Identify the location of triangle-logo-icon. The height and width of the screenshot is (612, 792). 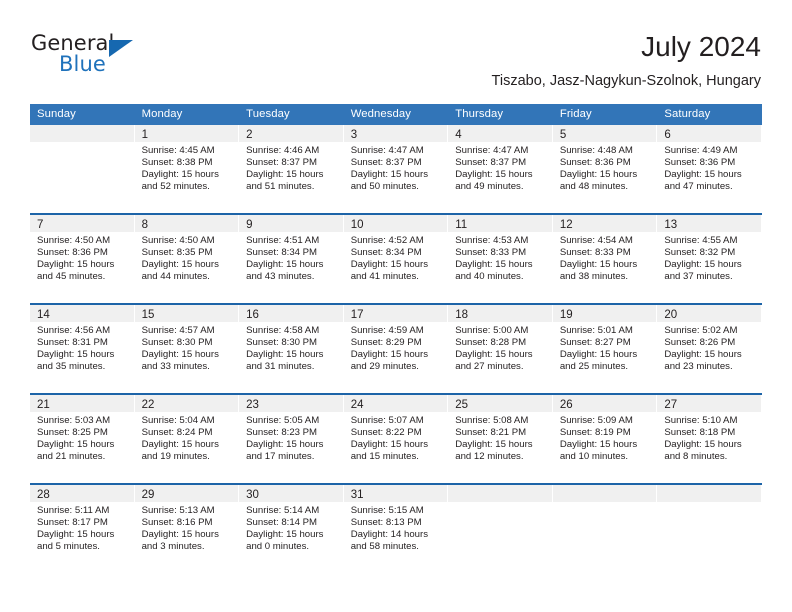
(121, 48).